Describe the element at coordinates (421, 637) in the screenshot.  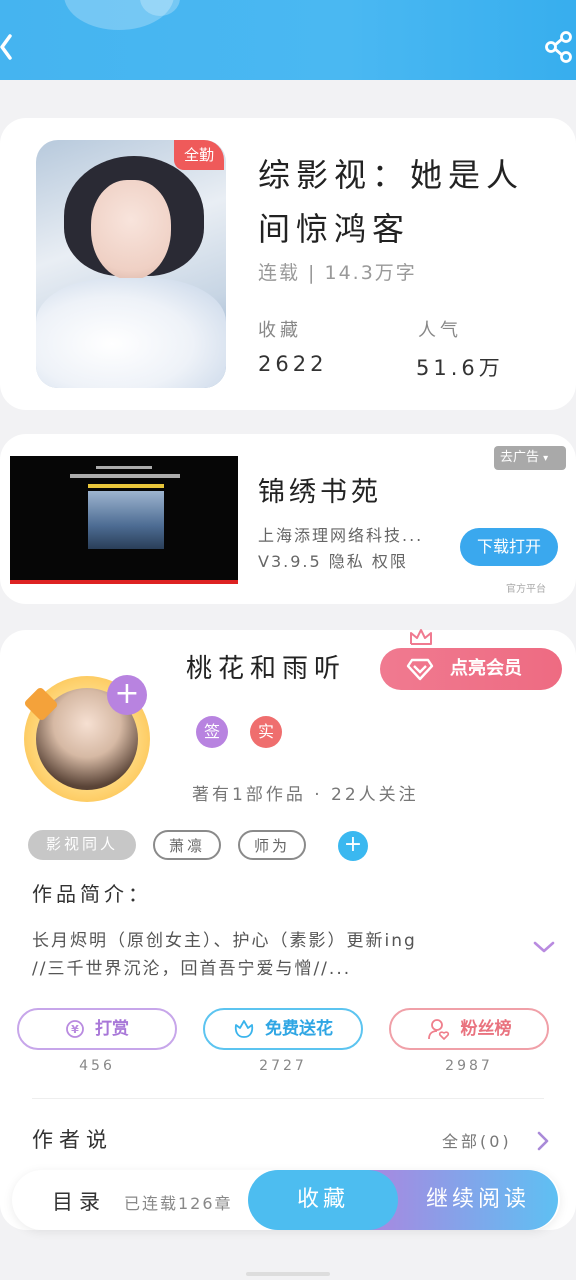
I see `crown-icon` at that location.